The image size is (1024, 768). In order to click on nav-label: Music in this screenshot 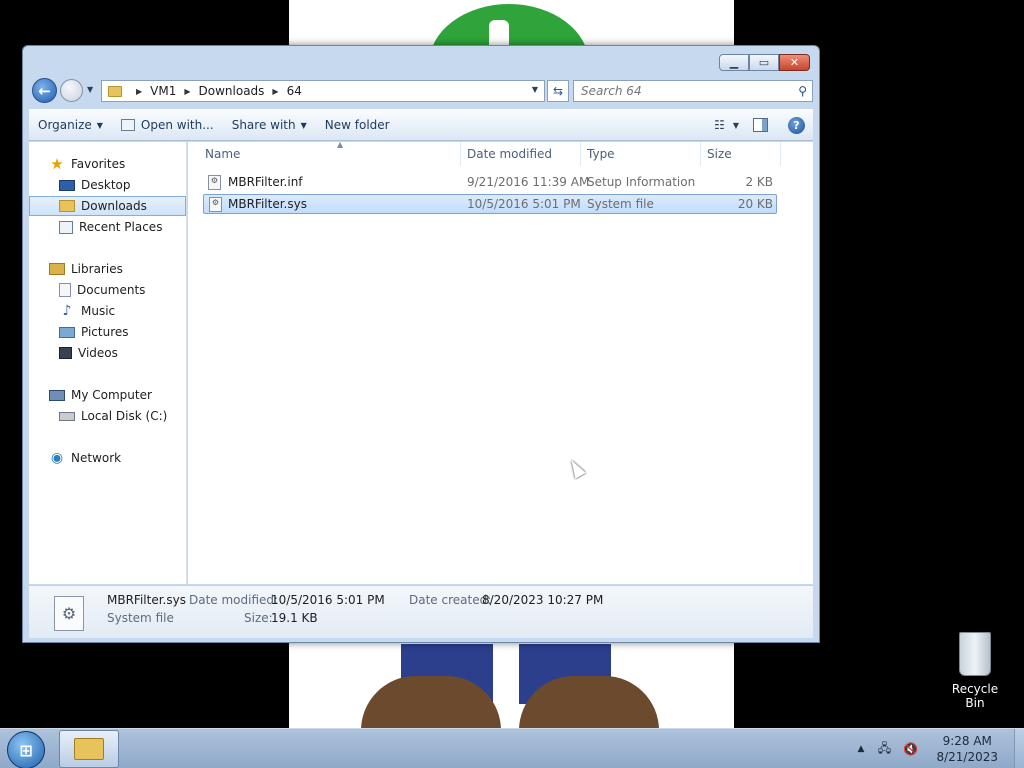, I will do `click(98, 311)`.